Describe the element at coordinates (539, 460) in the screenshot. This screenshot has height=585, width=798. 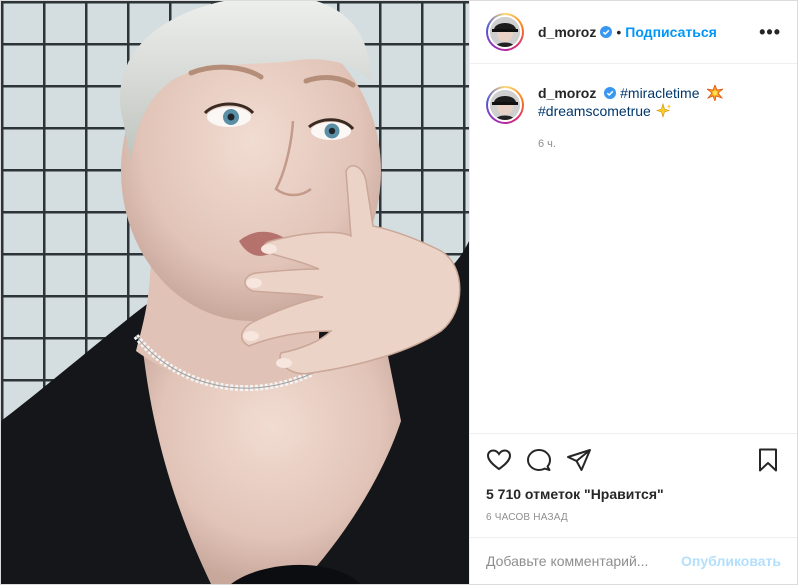
I see `comment-icon` at that location.